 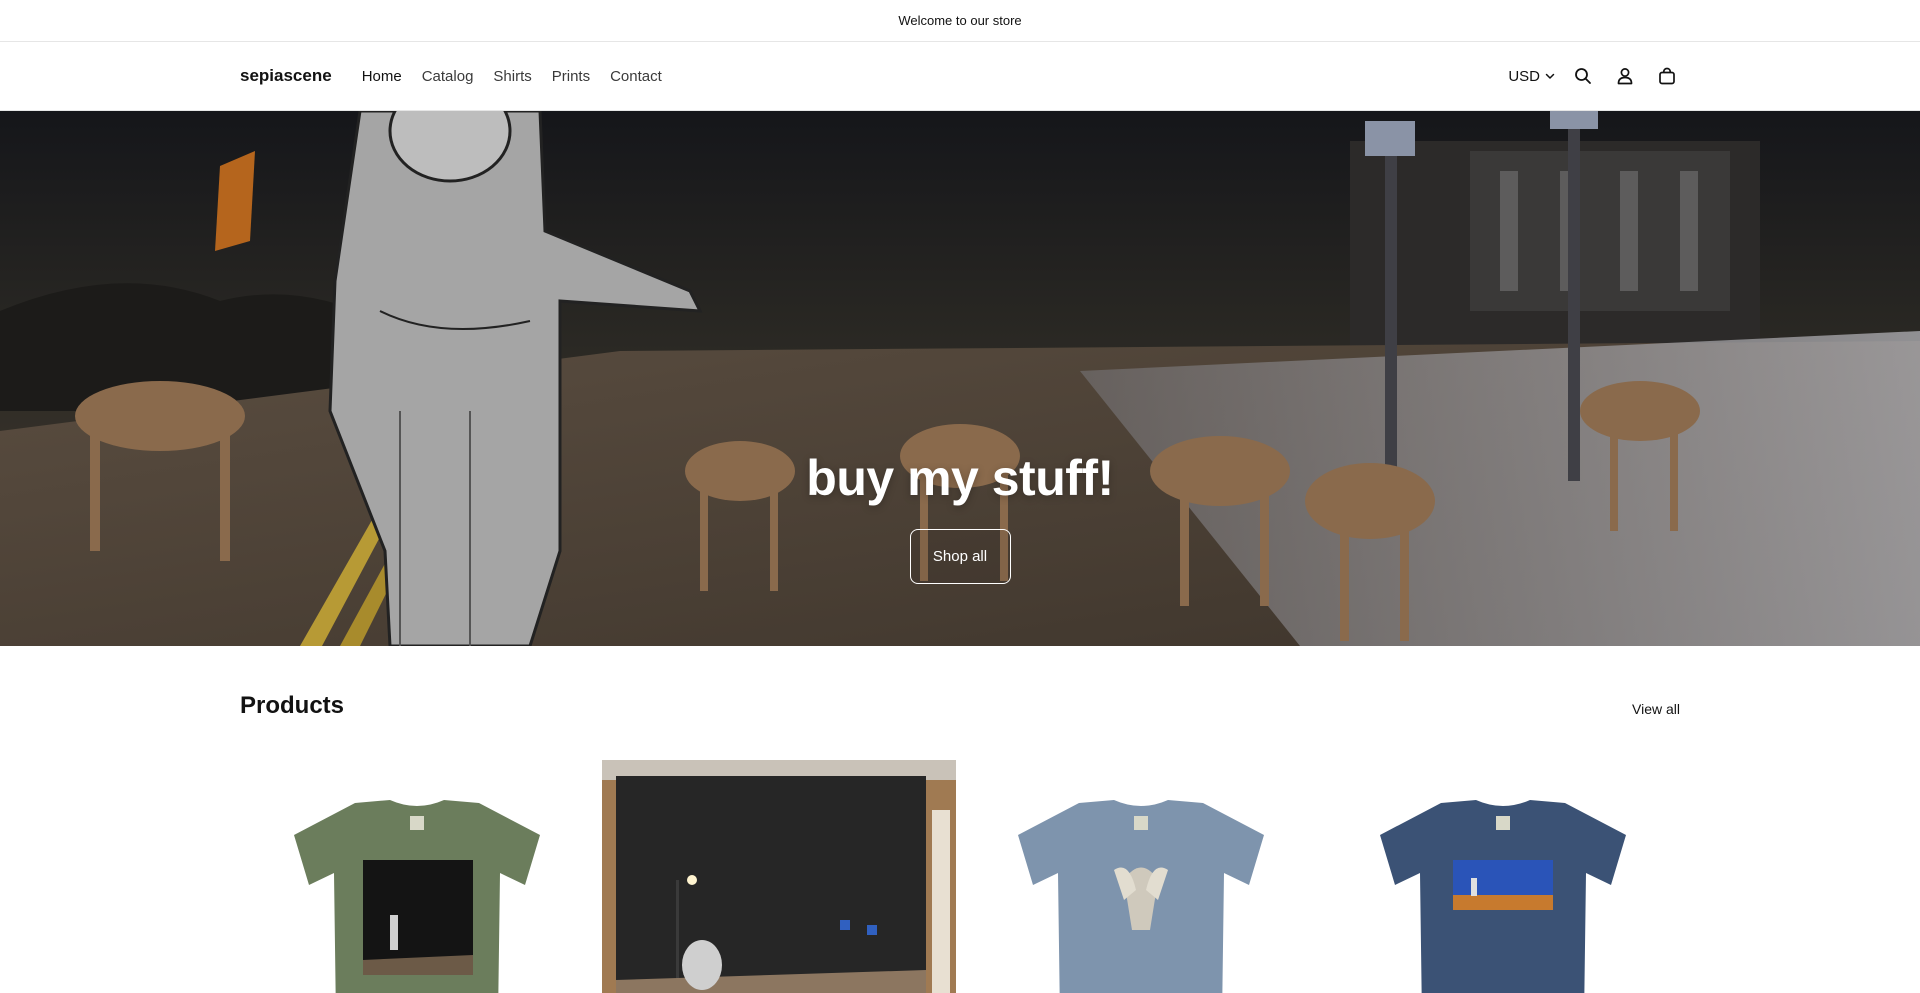 I want to click on main-nav: Home Catalog Shirts Prints Contact, so click(x=512, y=76).